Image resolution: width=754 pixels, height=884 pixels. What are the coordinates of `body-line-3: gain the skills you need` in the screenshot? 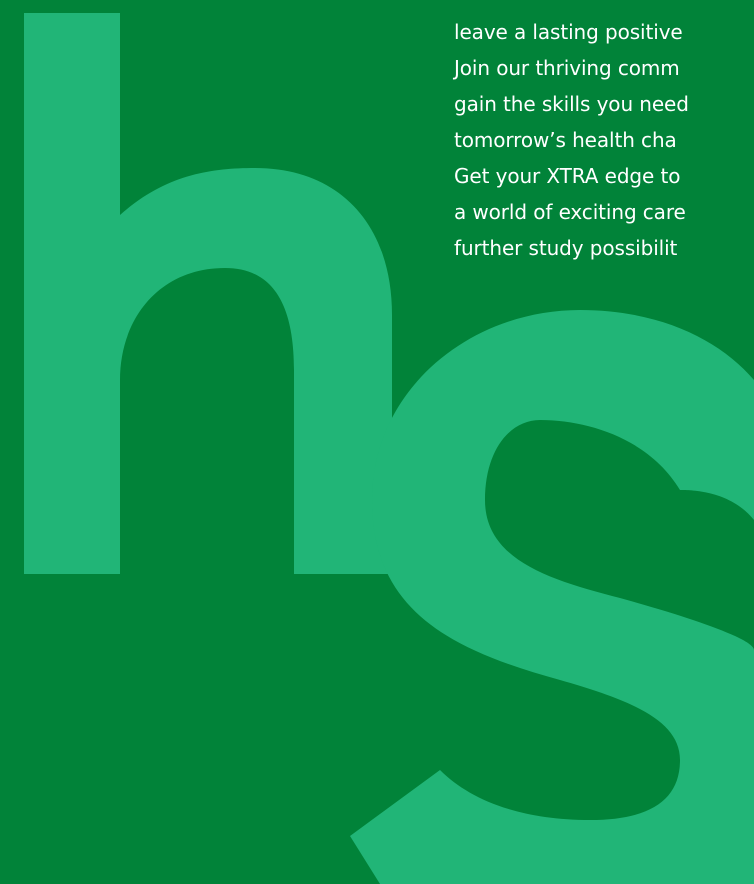 It's located at (571, 104).